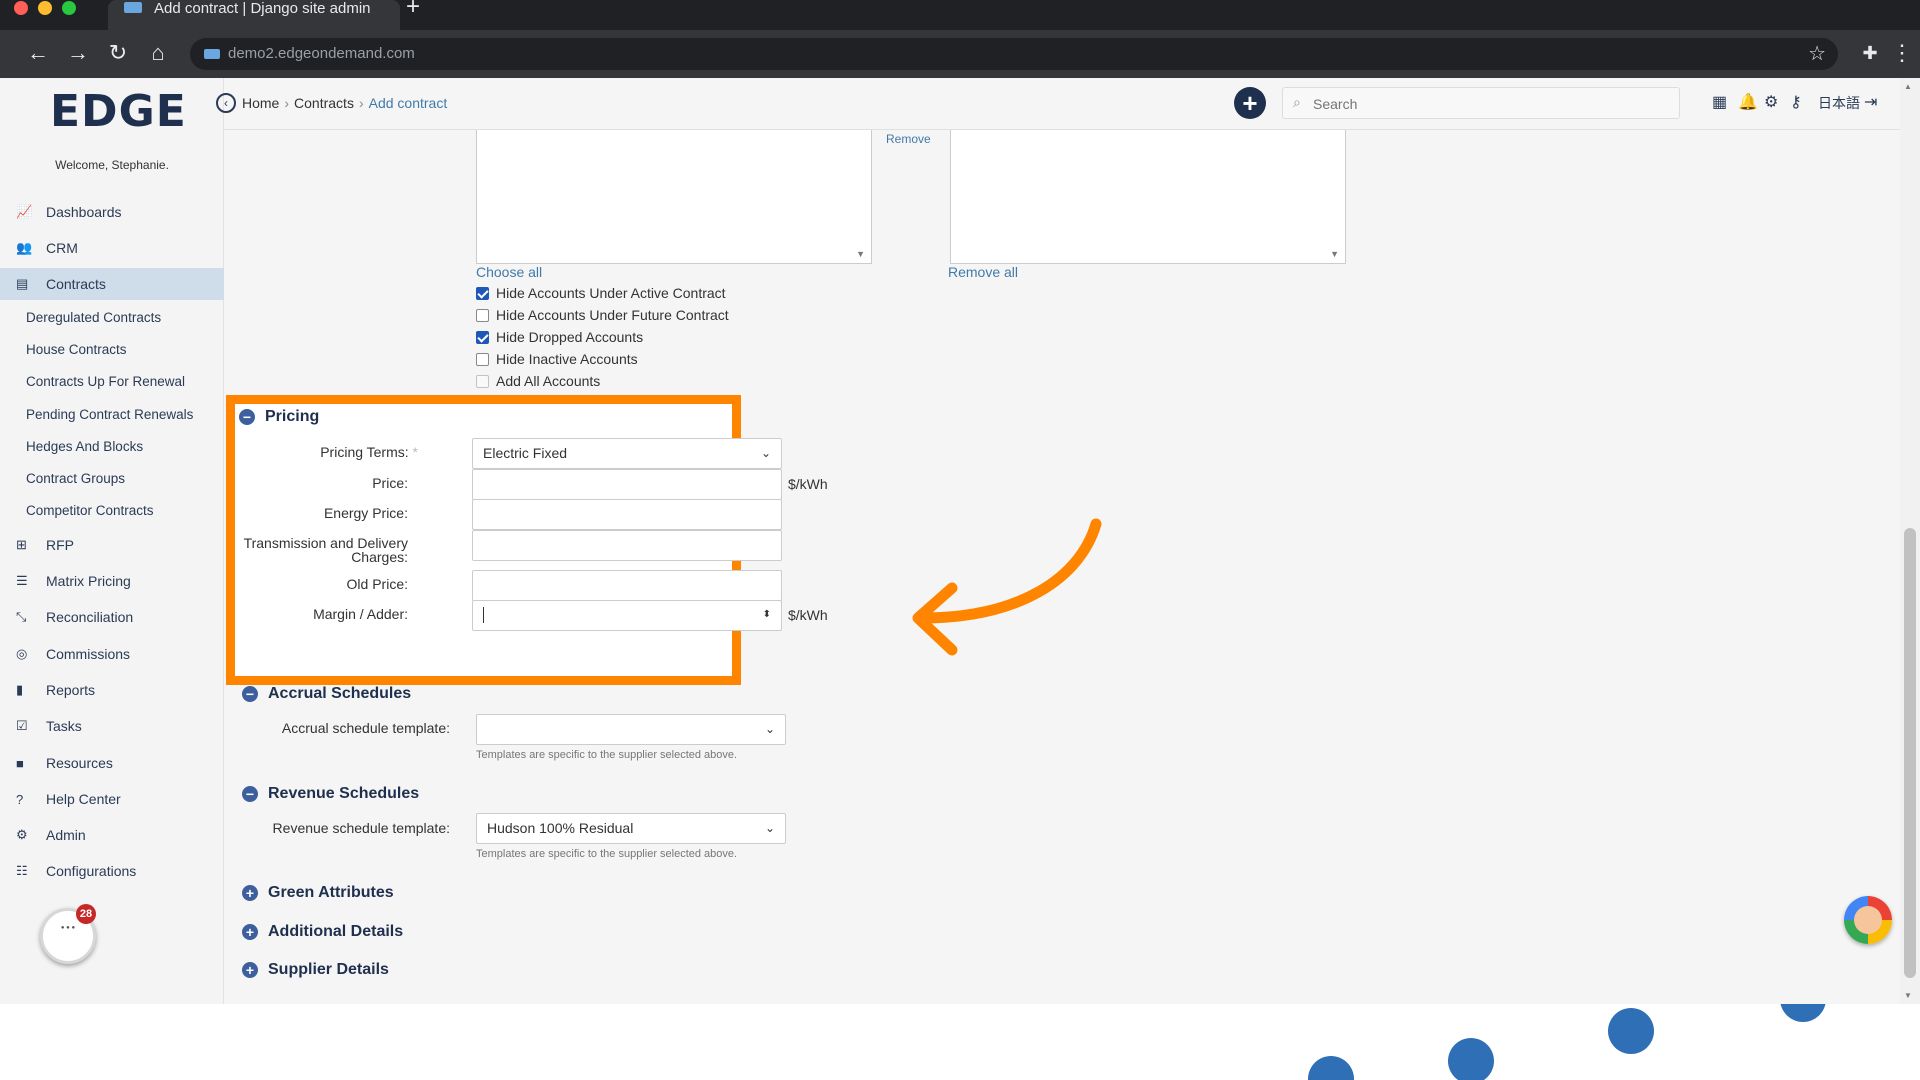  I want to click on forward-arrow-icon: →, so click(78, 53).